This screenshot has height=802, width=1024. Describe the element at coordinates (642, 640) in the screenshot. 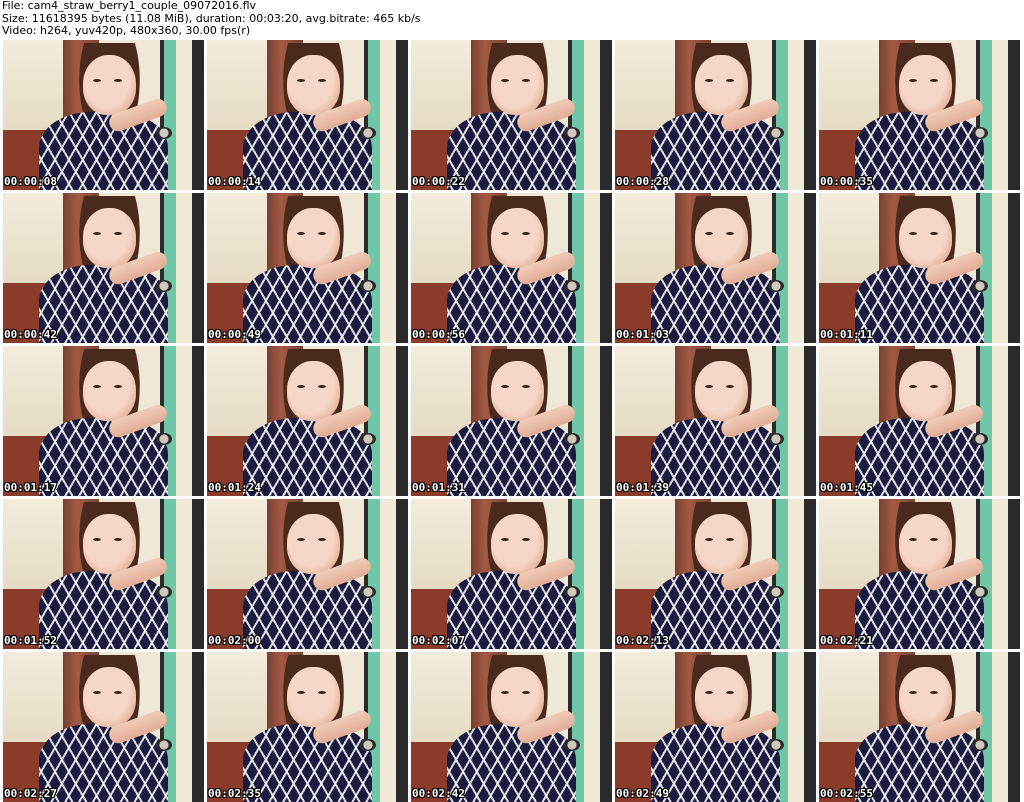

I see `thumbnail-timestamp: 00:02:13` at that location.